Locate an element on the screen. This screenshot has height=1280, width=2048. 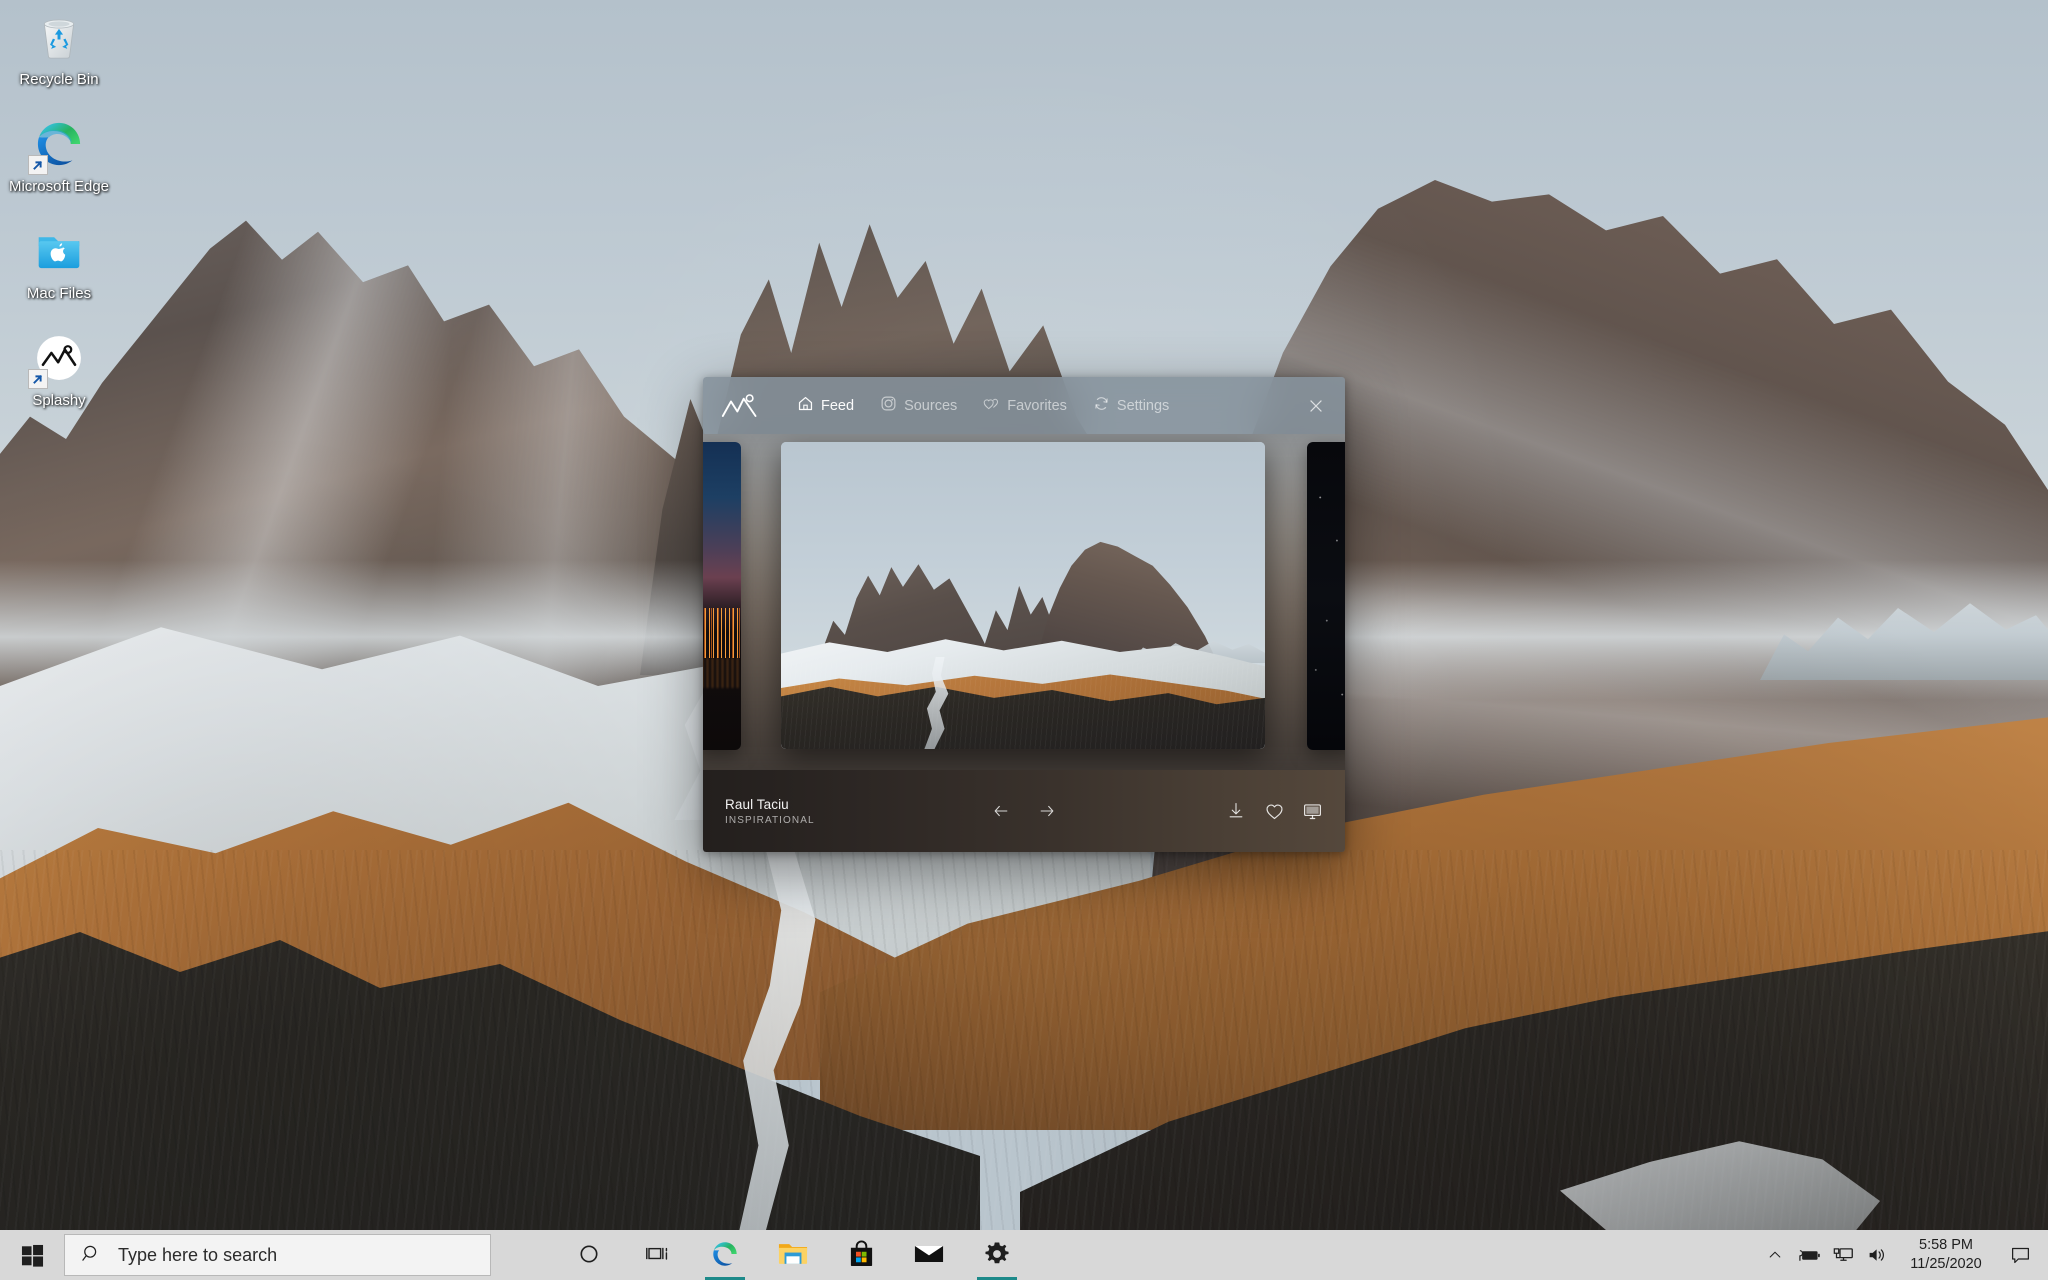
photo-category: INSPIRATIONAL is located at coordinates (770, 820).